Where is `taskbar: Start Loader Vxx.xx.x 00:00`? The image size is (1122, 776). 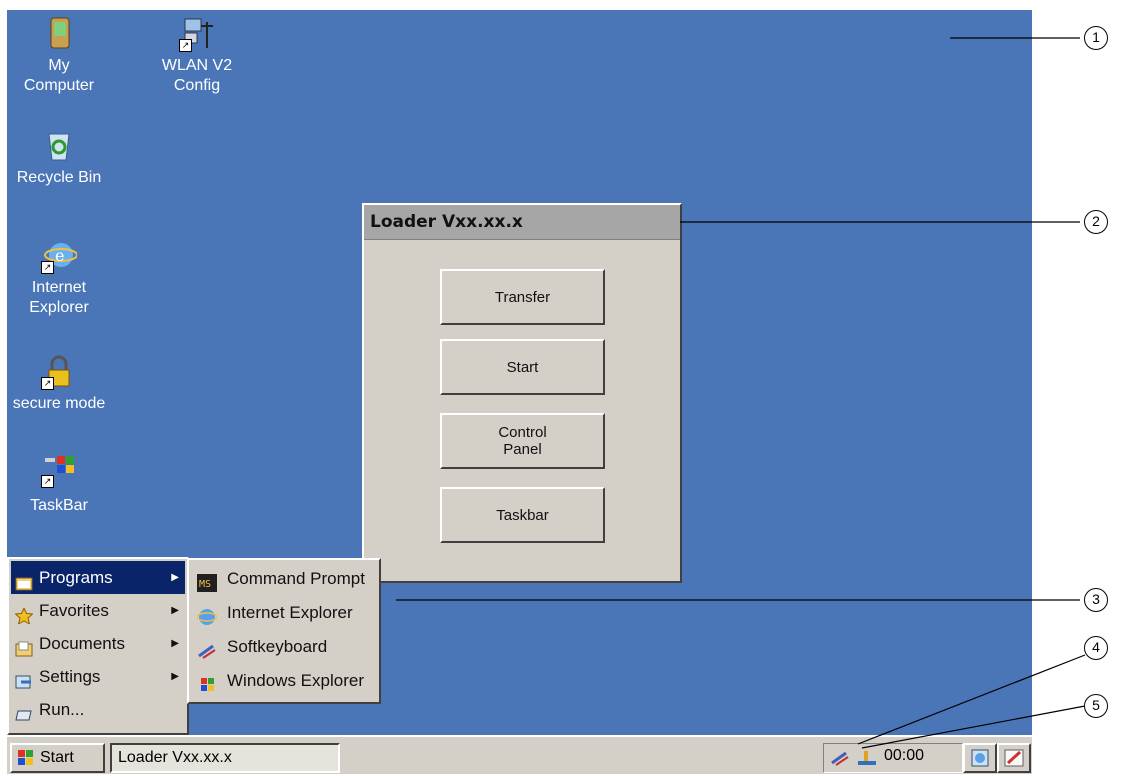 taskbar: Start Loader Vxx.xx.x 00:00 is located at coordinates (519, 754).